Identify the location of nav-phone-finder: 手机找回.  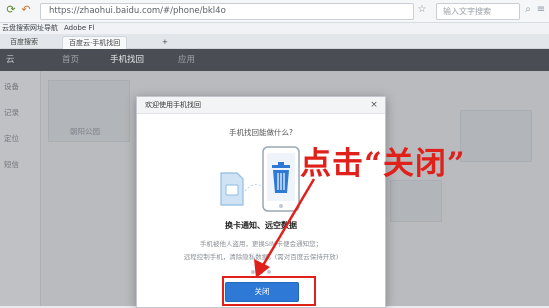
(127, 60).